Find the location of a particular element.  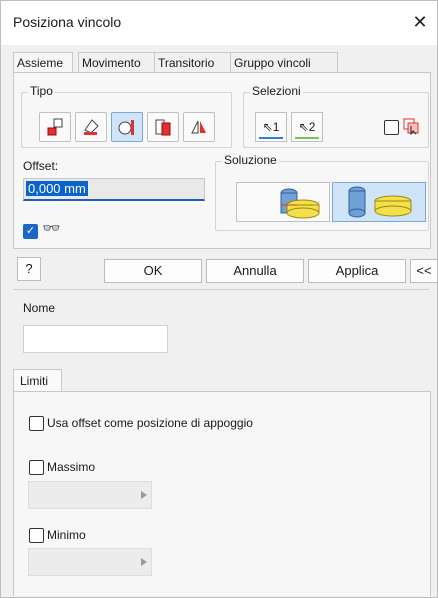

close-button: ✕ is located at coordinates (420, 22).